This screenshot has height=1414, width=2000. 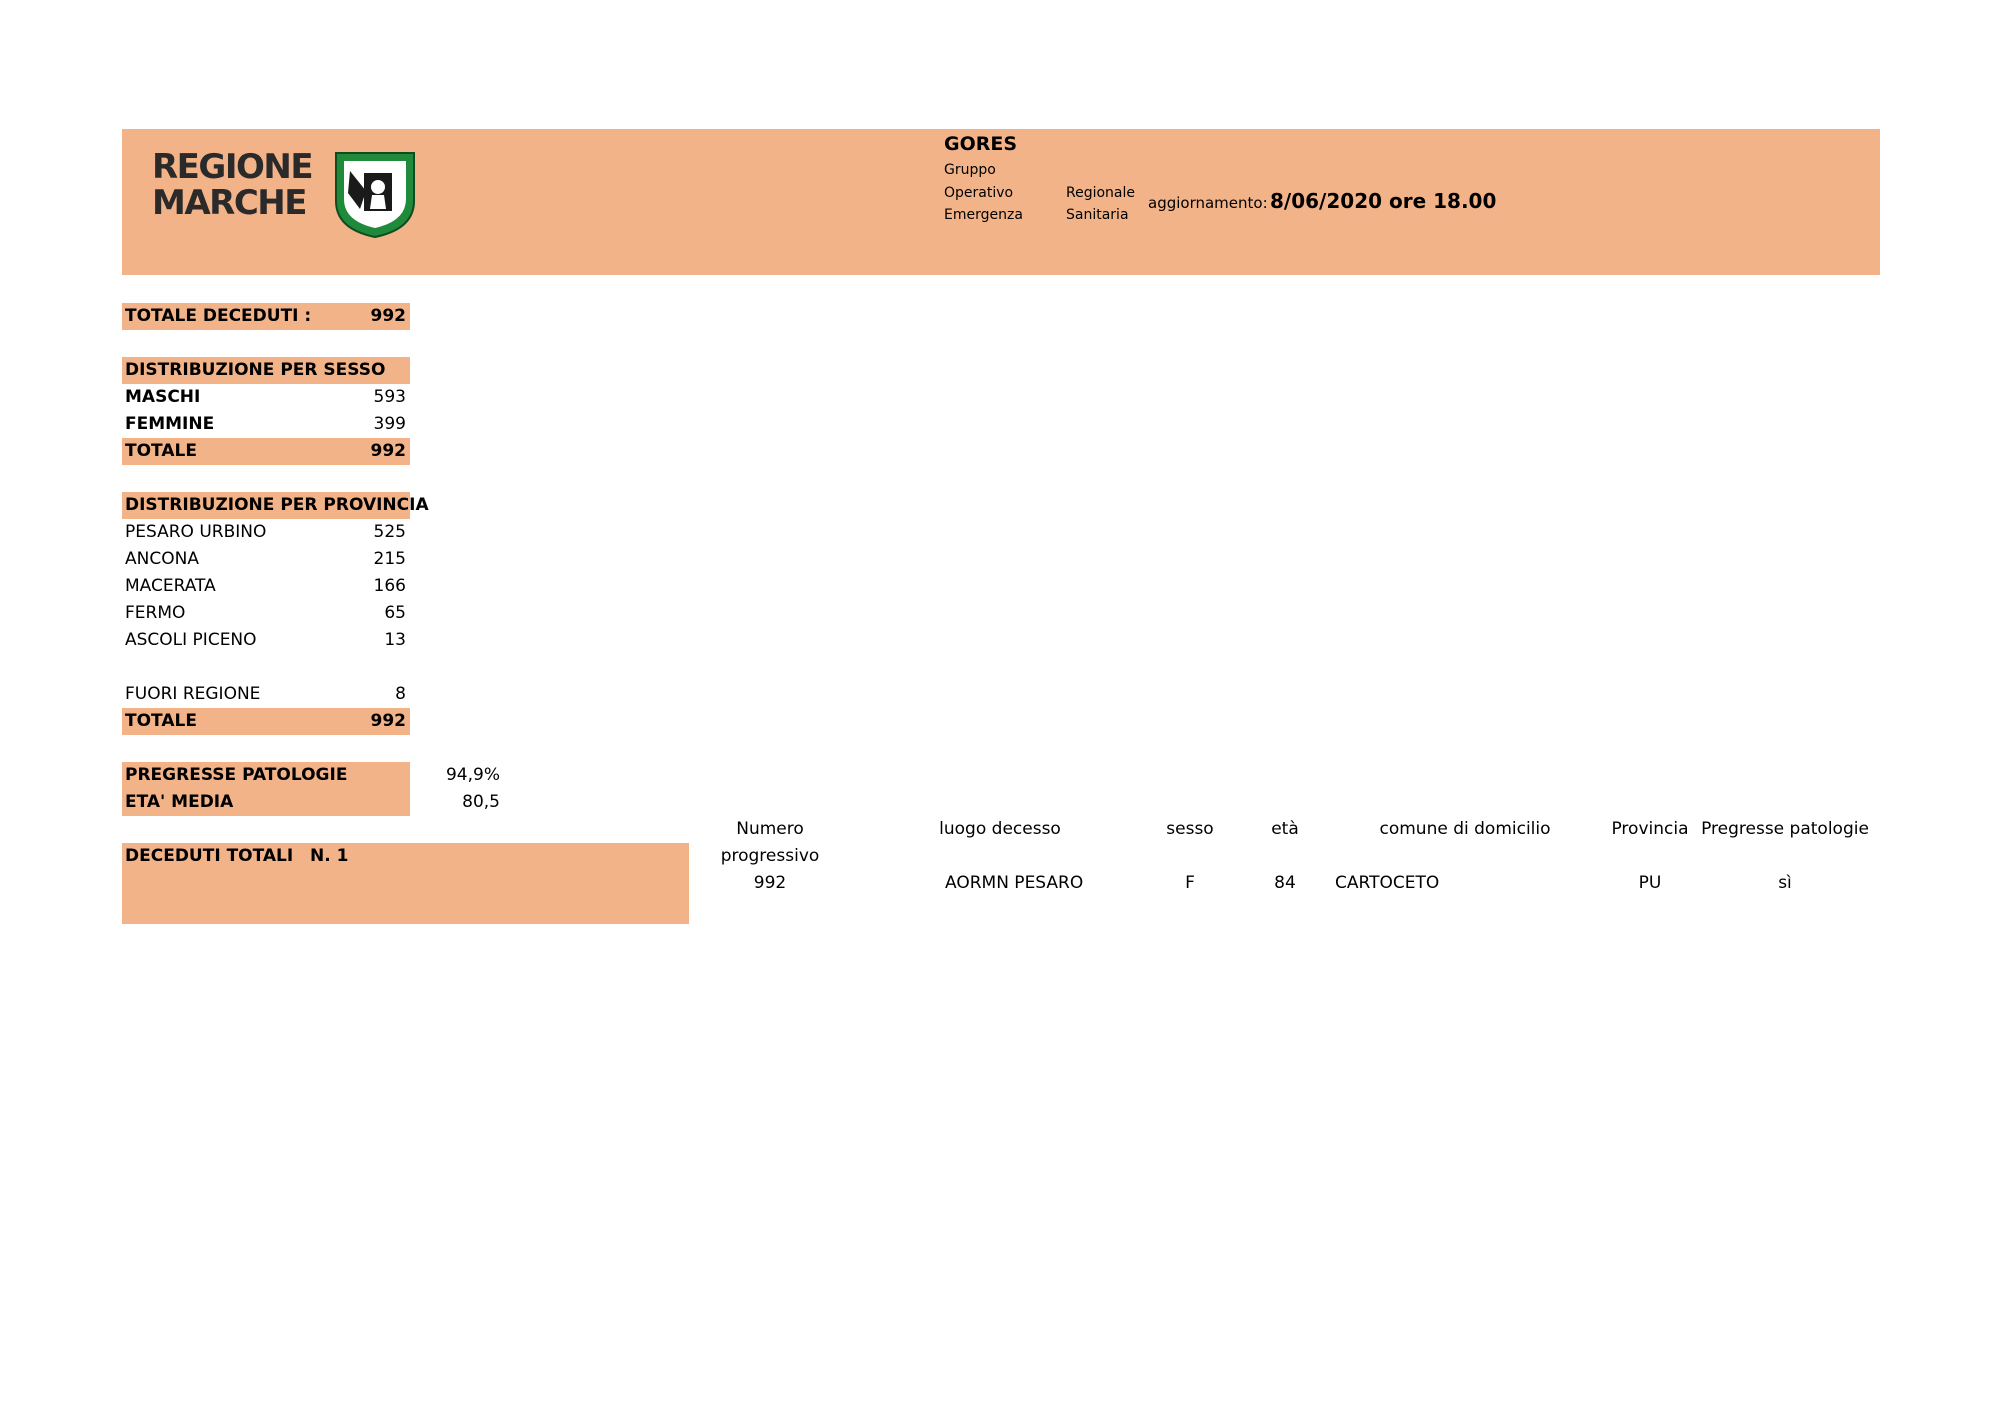 I want to click on col-header-progressivo: progressivo, so click(x=770, y=856).